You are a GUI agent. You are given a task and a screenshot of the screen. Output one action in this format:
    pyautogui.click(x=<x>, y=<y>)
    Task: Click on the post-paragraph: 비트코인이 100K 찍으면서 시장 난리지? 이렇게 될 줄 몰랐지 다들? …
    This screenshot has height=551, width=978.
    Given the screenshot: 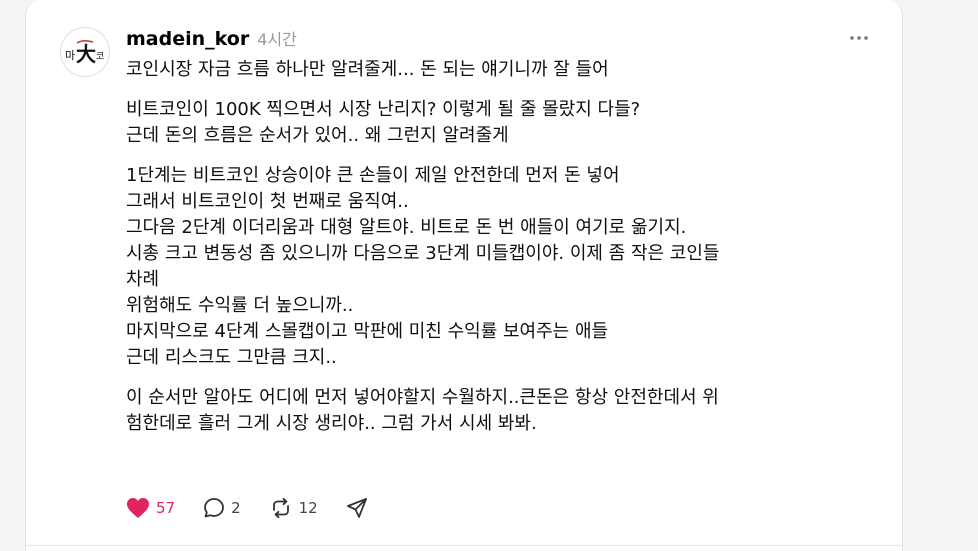 What is the action you would take?
    pyautogui.click(x=506, y=123)
    